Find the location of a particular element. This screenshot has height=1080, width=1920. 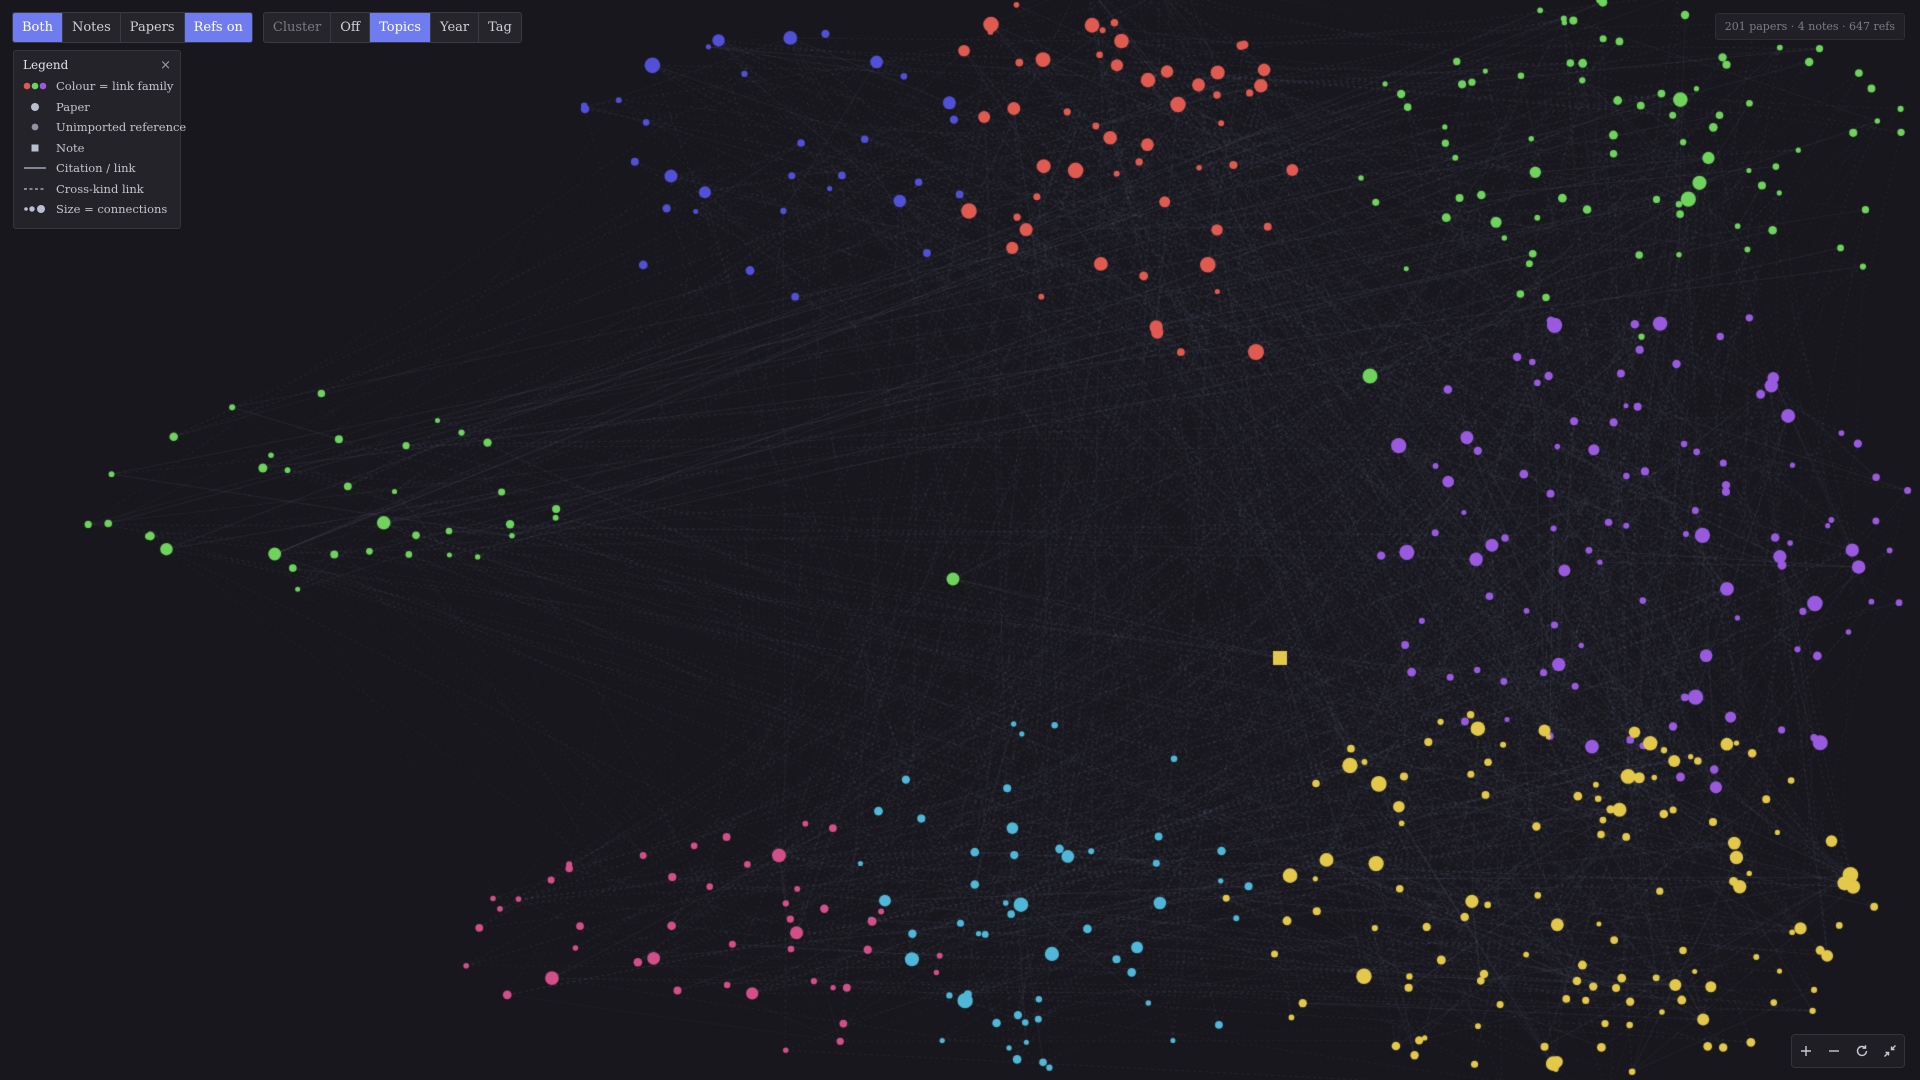

legend-title: Legend is located at coordinates (46, 65).